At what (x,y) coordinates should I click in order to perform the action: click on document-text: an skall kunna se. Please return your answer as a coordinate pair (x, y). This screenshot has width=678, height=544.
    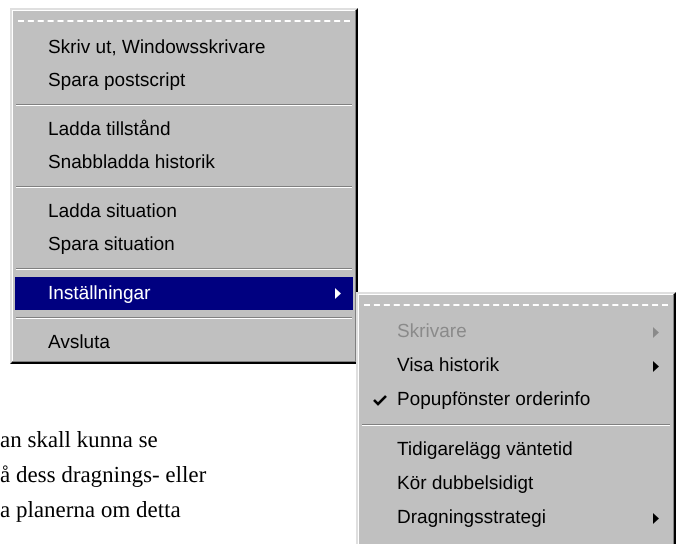
    Looking at the image, I should click on (79, 440).